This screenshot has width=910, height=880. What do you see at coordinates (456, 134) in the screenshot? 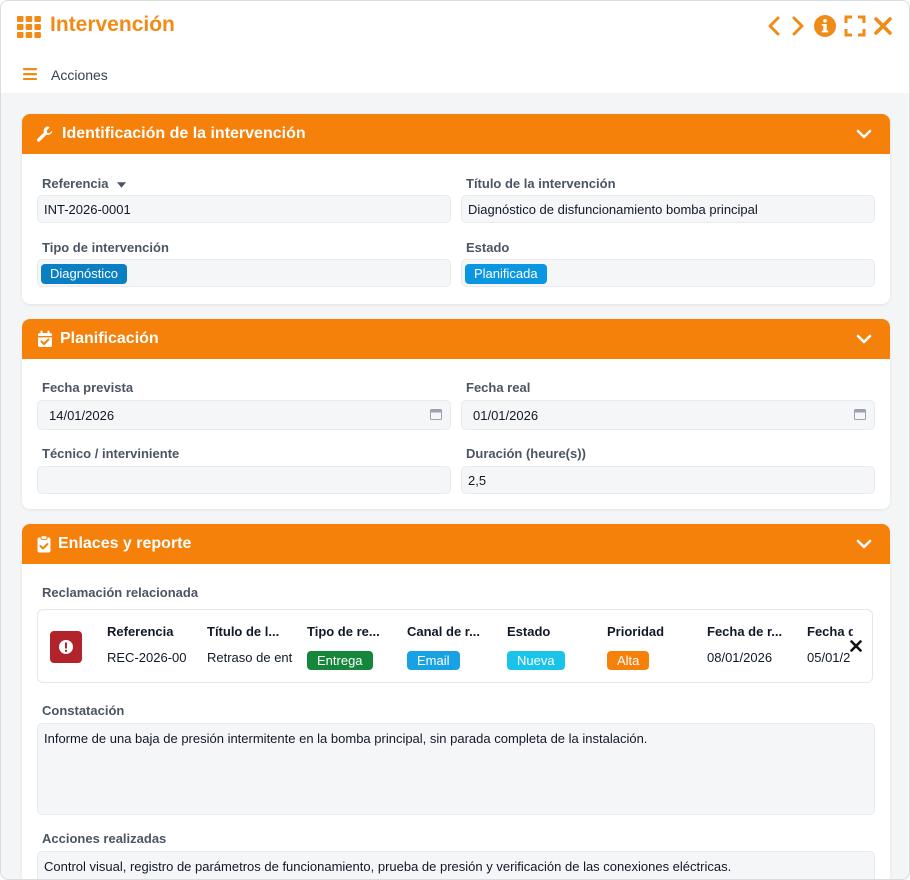
I see `identification-section-header: Identificación de la intervención` at bounding box center [456, 134].